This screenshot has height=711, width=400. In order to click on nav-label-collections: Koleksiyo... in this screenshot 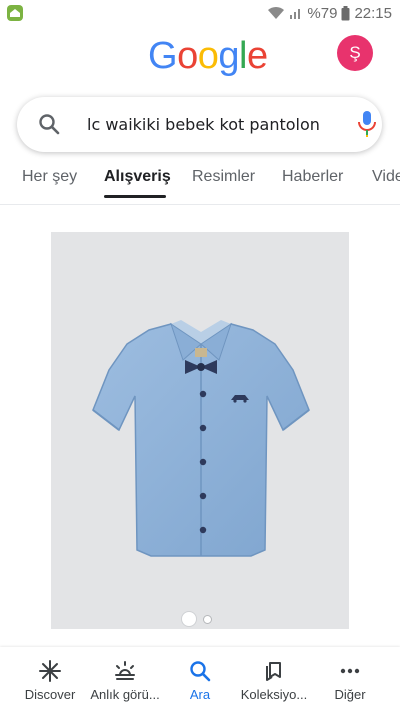, I will do `click(274, 694)`.